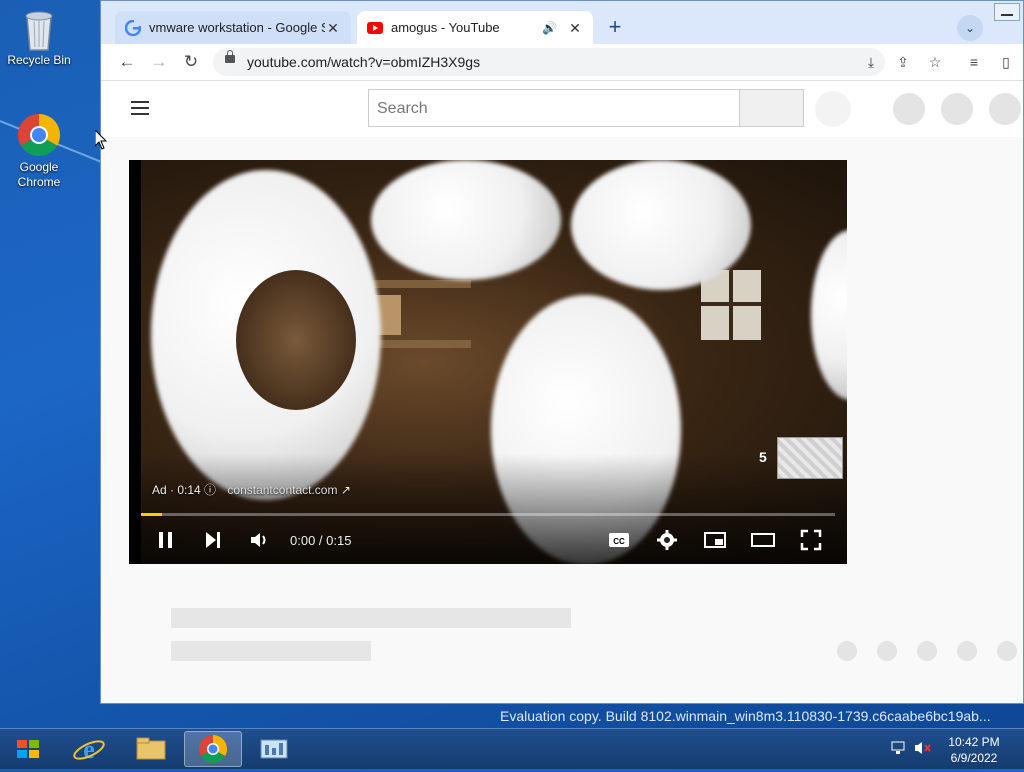  I want to click on tab-title: amogus - YouTube, so click(445, 27).